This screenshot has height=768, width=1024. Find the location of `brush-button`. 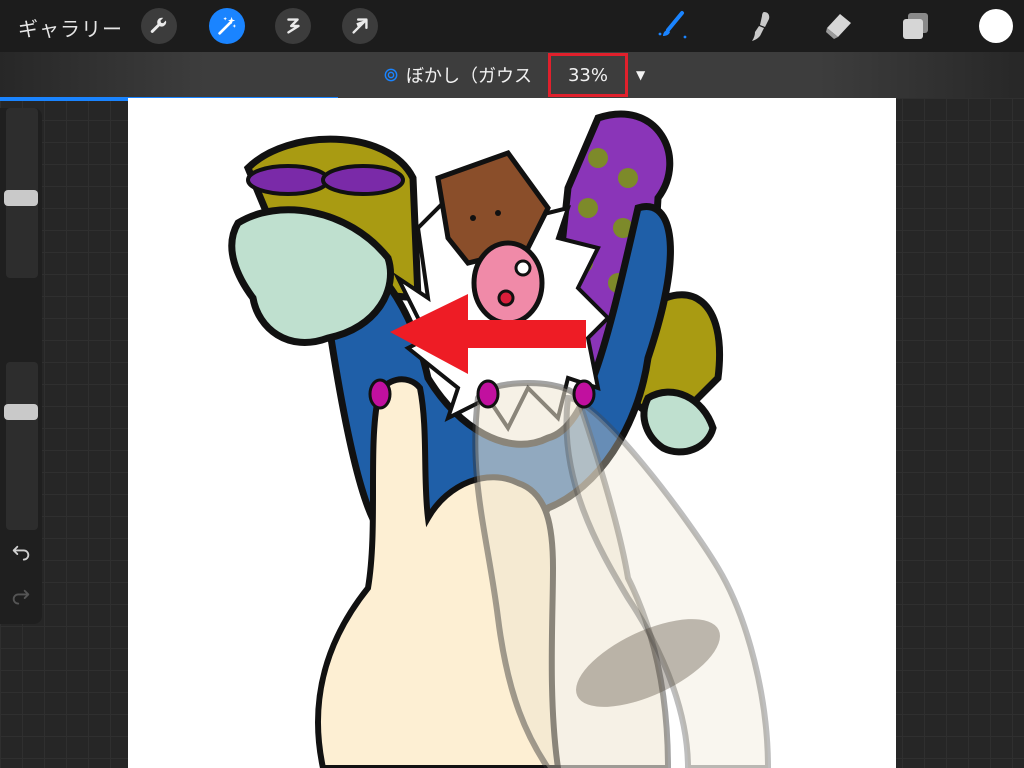

brush-button is located at coordinates (672, 26).